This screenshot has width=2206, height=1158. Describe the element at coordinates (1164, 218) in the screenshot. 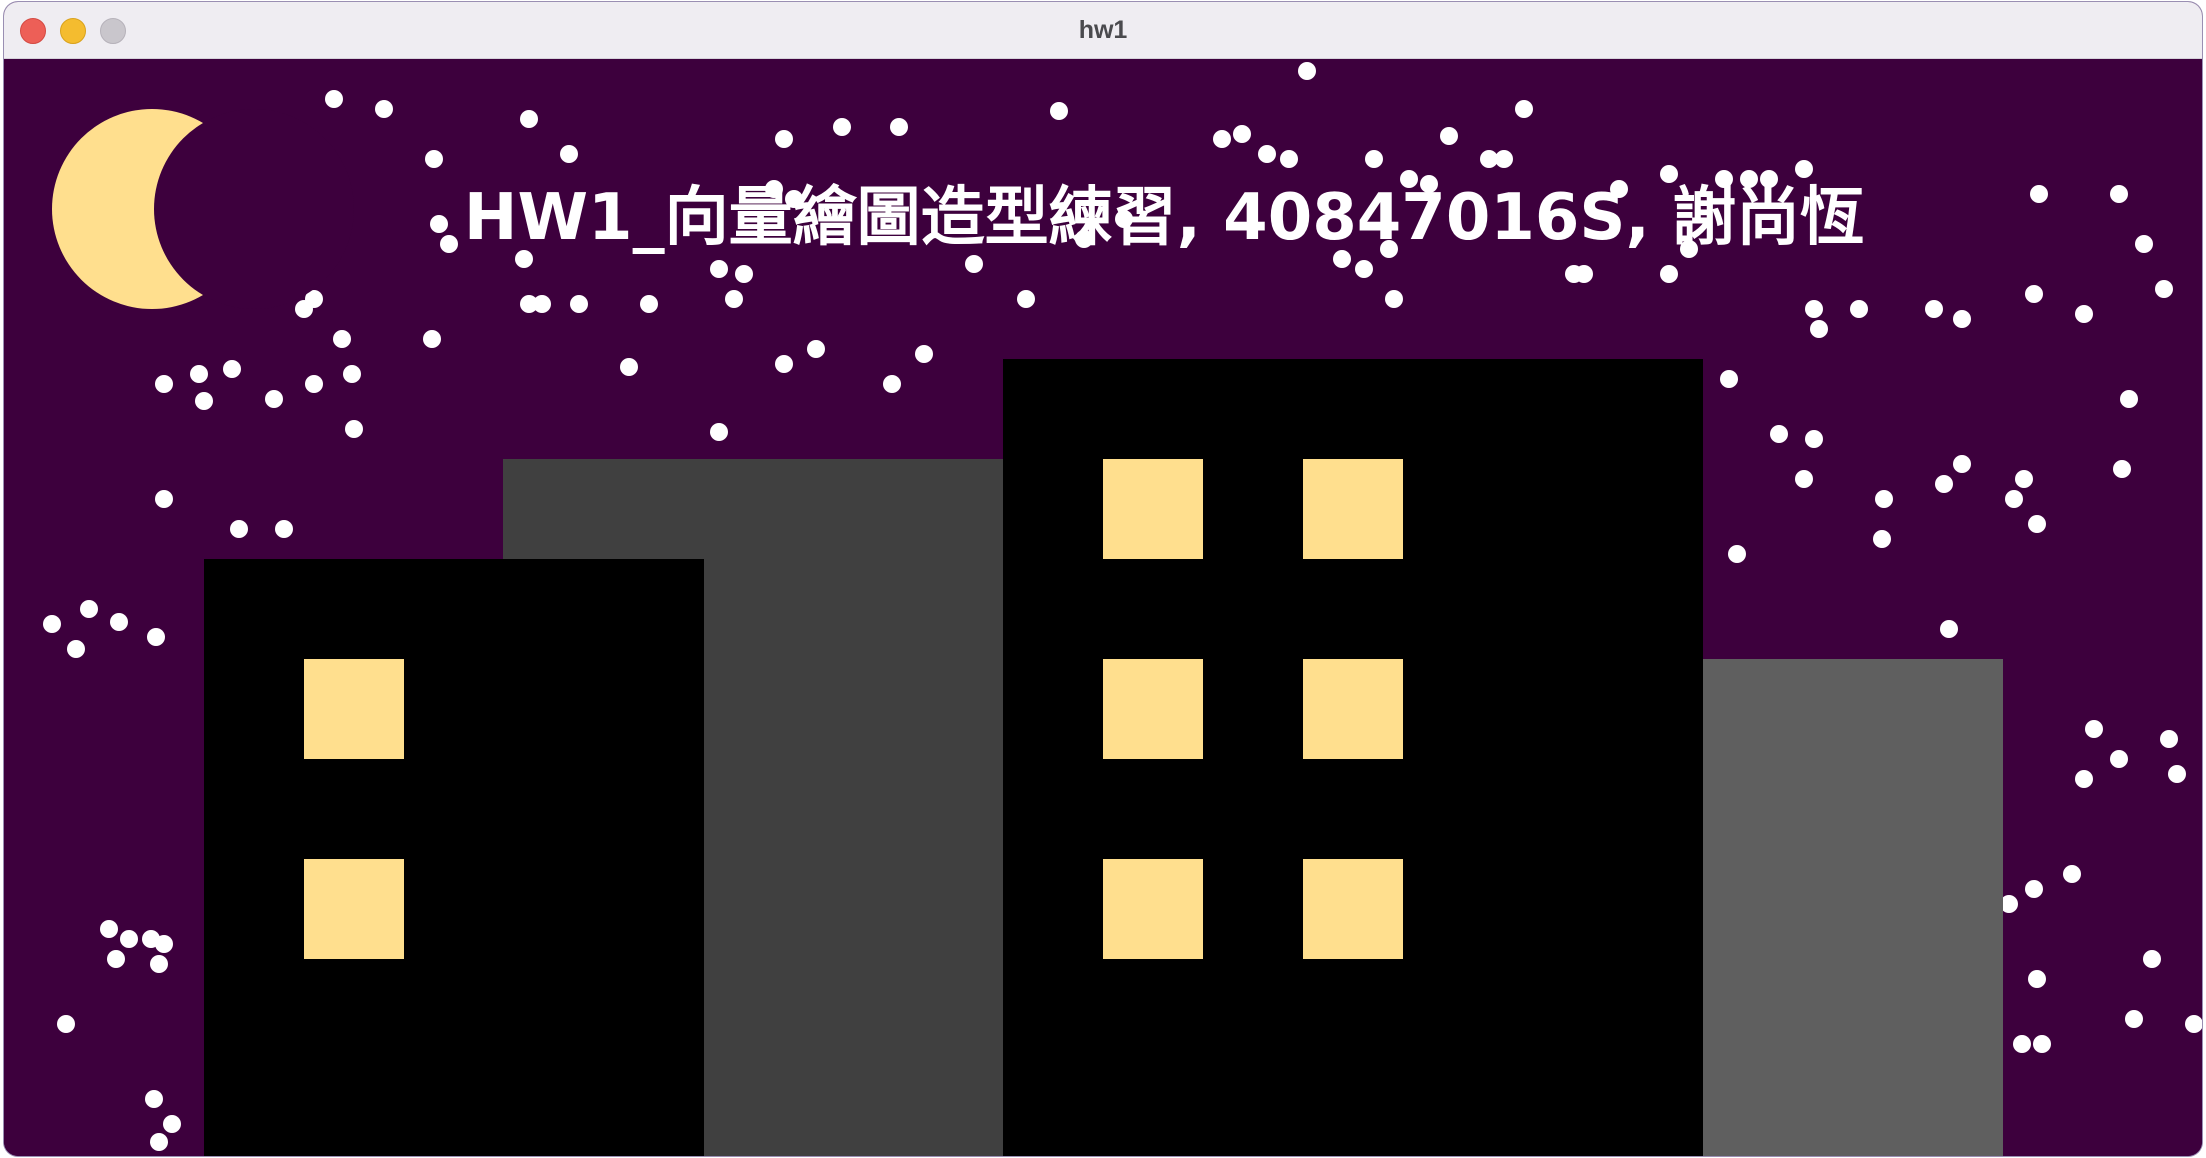

I see `headline-text: HW1_向量繪圖造型練習, 40847016S, 謝尚恆` at that location.